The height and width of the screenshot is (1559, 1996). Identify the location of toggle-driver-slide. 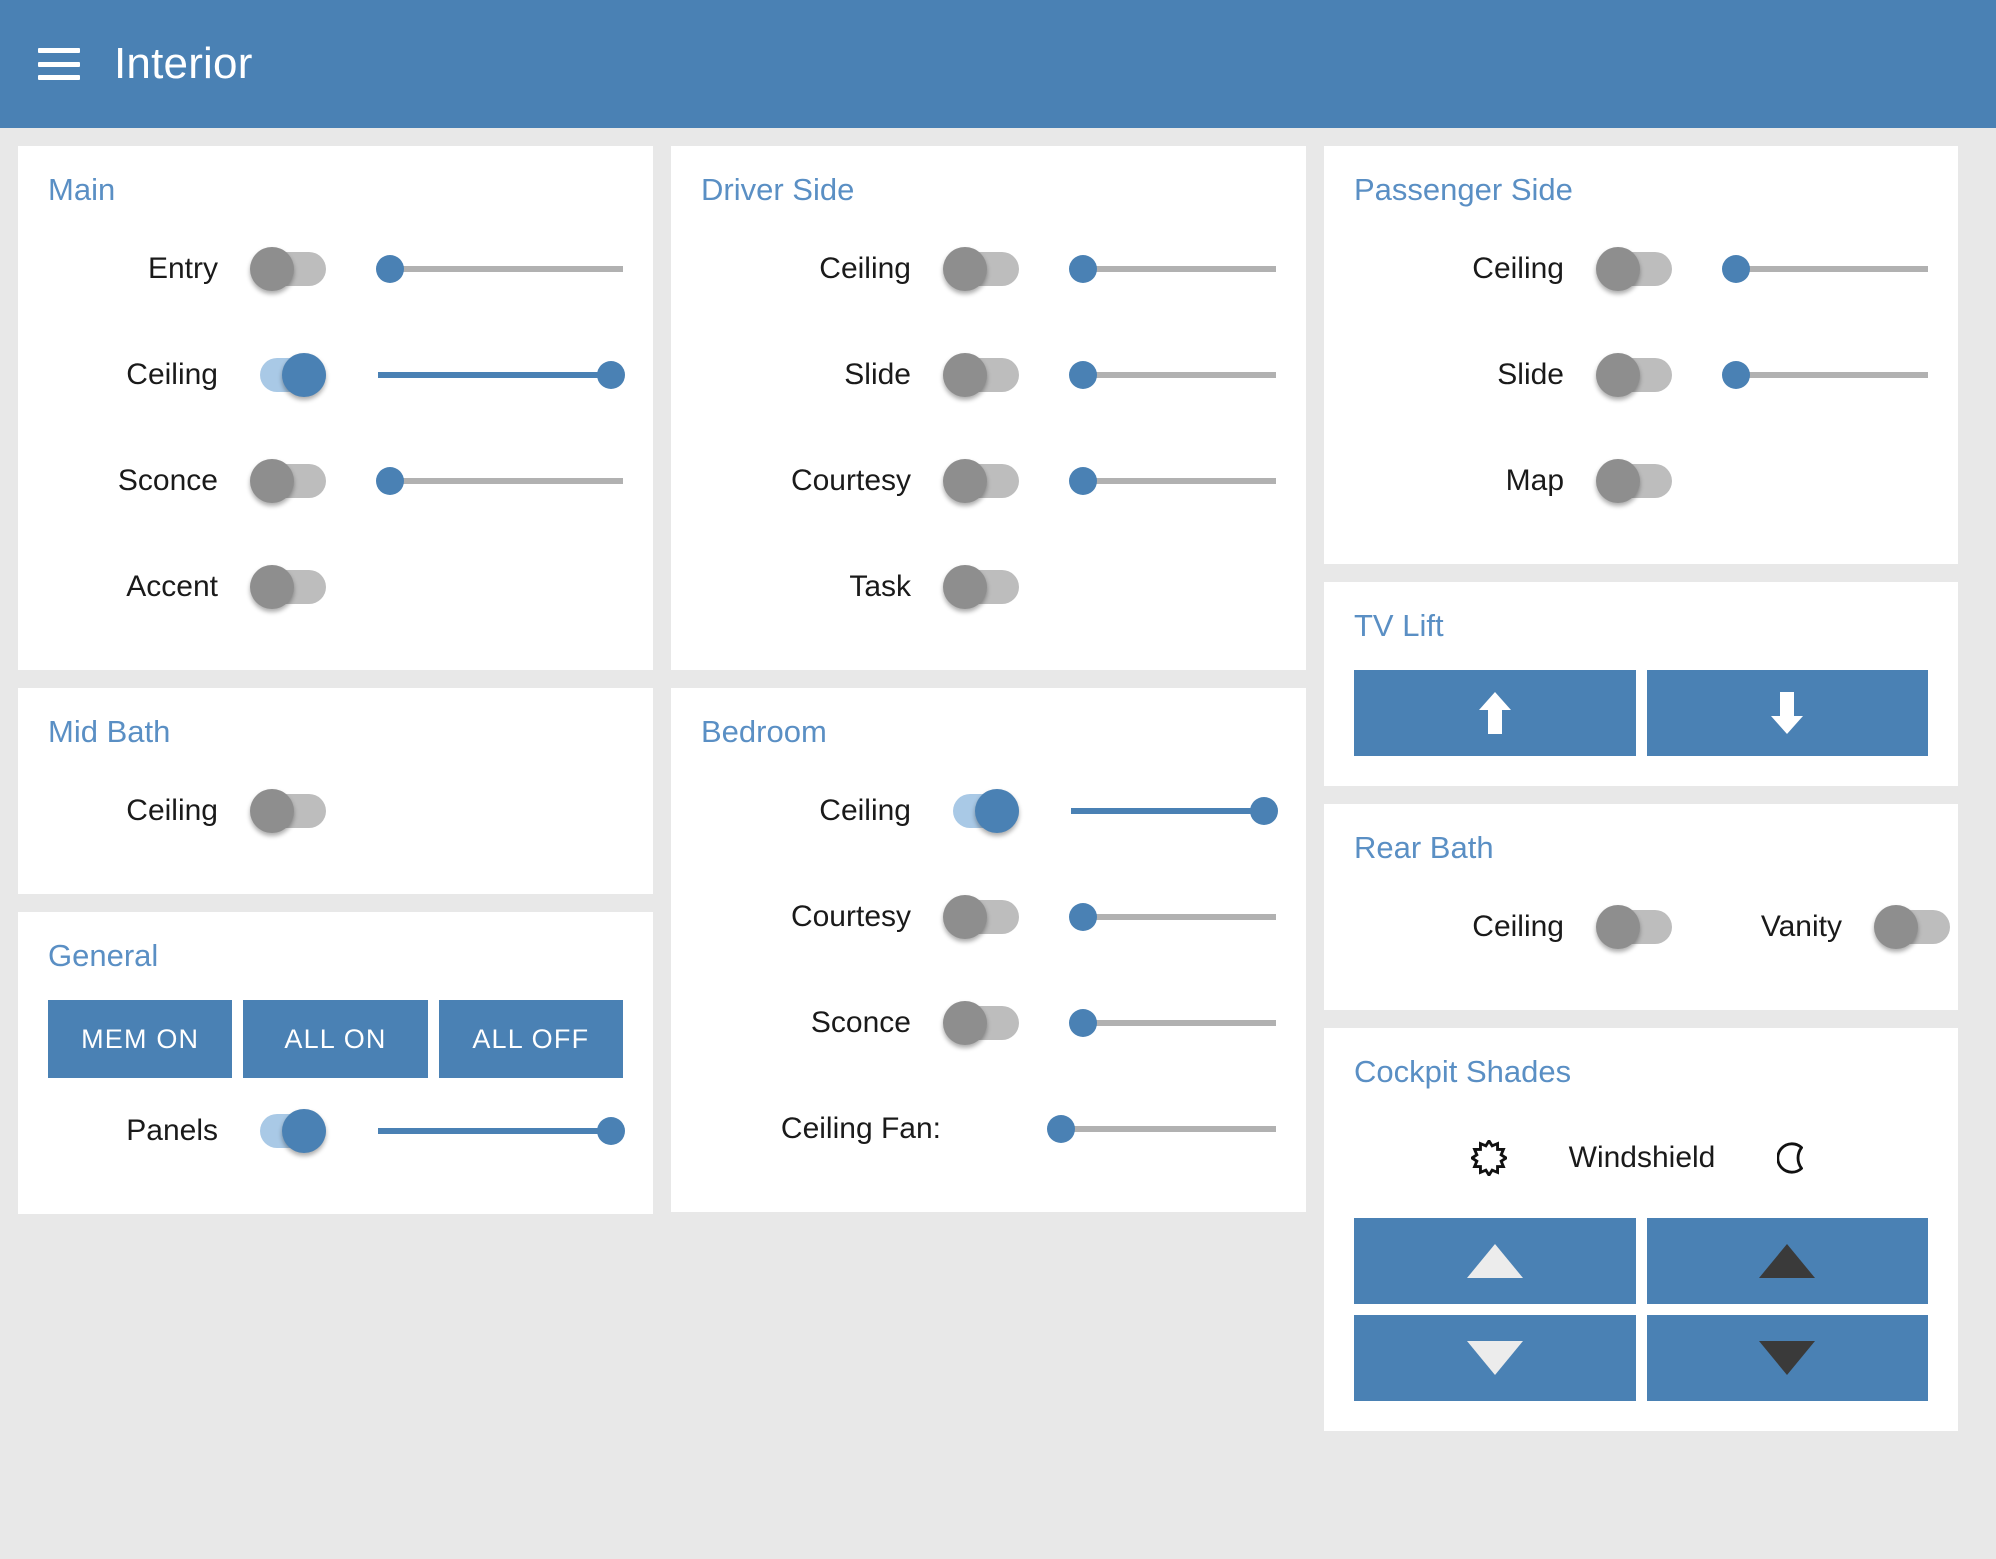
(981, 375).